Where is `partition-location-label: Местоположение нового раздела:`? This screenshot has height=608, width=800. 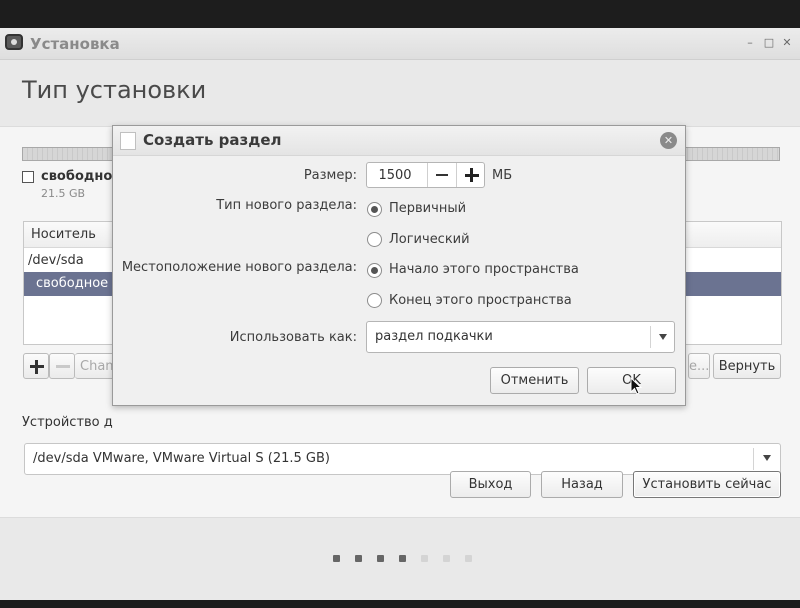
partition-location-label: Местоположение нового раздела: is located at coordinates (239, 267).